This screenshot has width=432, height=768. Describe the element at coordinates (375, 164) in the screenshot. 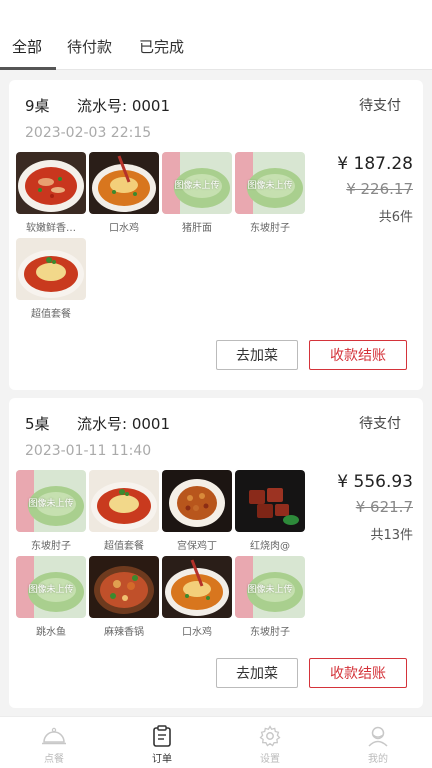

I see `order-total-price: ¥ 187.28` at that location.